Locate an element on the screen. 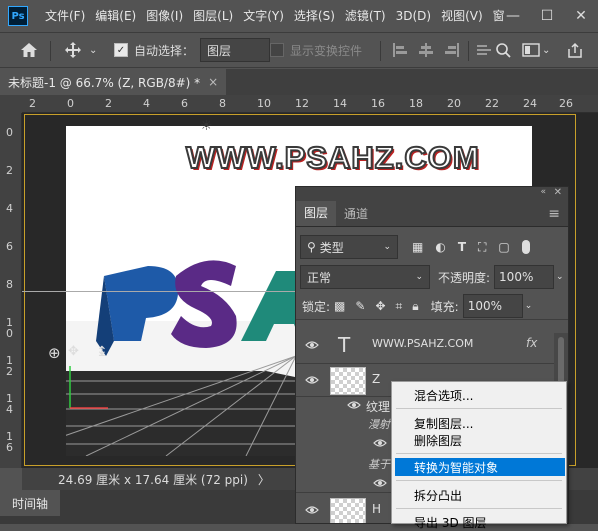 The width and height of the screenshot is (598, 531). pan-3d-icon: ✥ is located at coordinates (73, 351).